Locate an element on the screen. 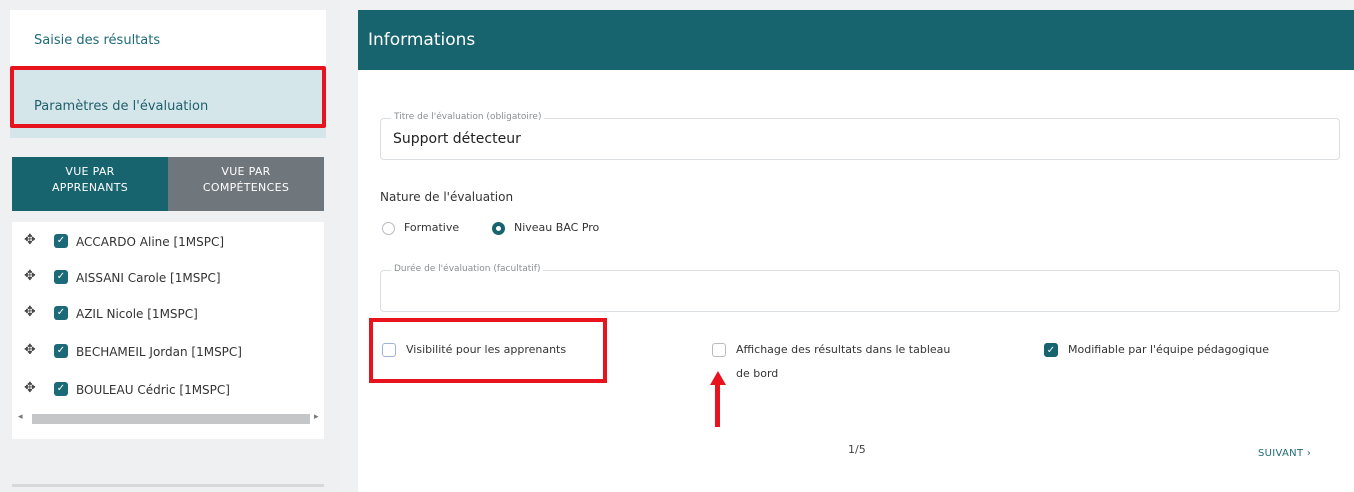 The height and width of the screenshot is (492, 1354). checkbox-affichage-resultats is located at coordinates (719, 350).